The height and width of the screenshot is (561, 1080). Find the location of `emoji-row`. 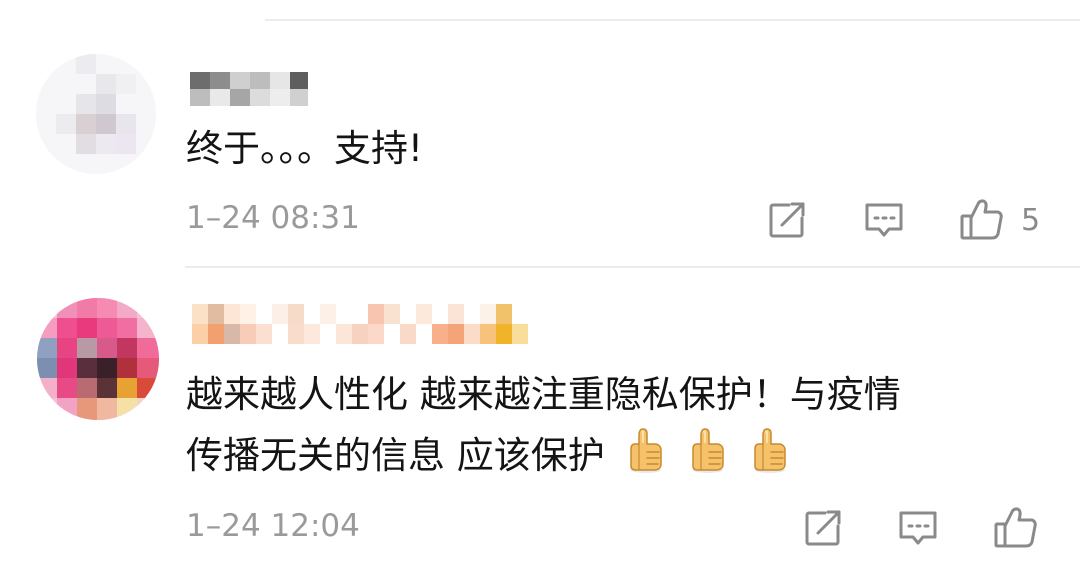

emoji-row is located at coordinates (697, 452).